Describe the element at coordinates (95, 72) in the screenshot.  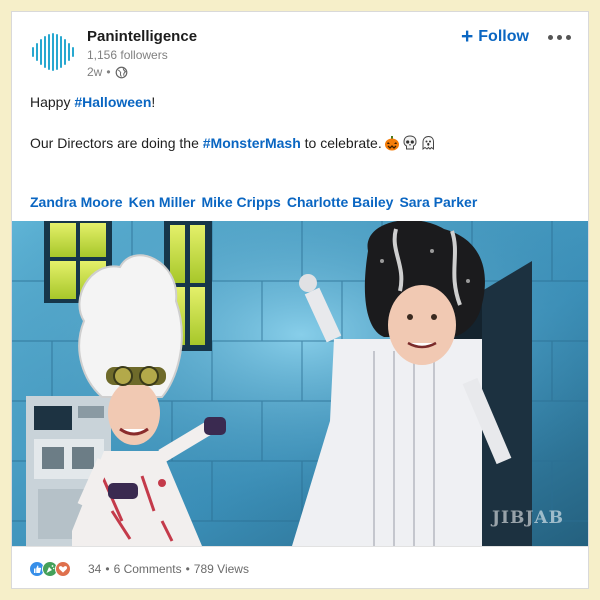
I see `post-age: 2w` at that location.